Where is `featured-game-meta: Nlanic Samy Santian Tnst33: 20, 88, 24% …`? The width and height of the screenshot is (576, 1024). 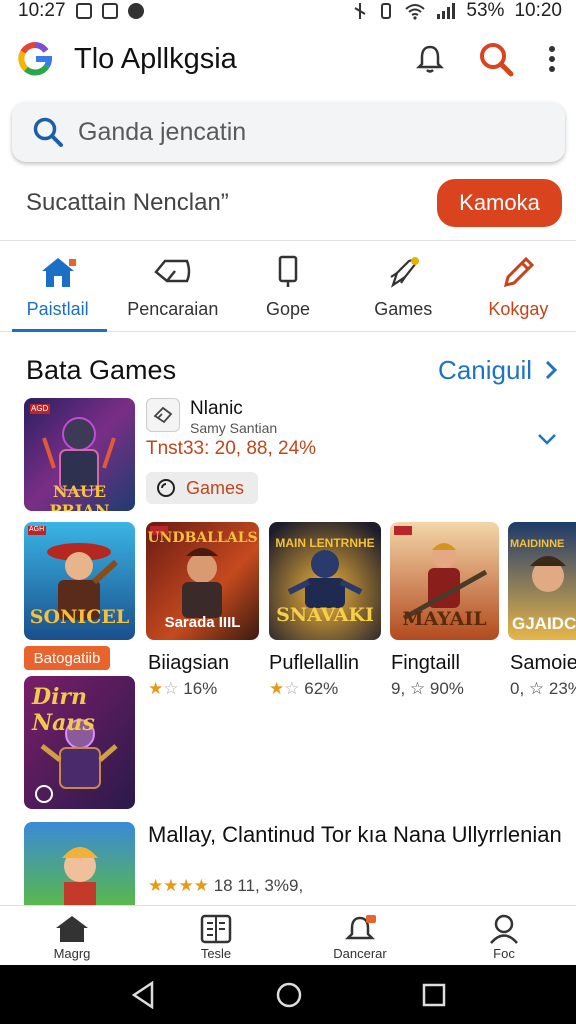 featured-game-meta: Nlanic Samy Santian Tnst33: 20, 88, 24% … is located at coordinates (356, 454).